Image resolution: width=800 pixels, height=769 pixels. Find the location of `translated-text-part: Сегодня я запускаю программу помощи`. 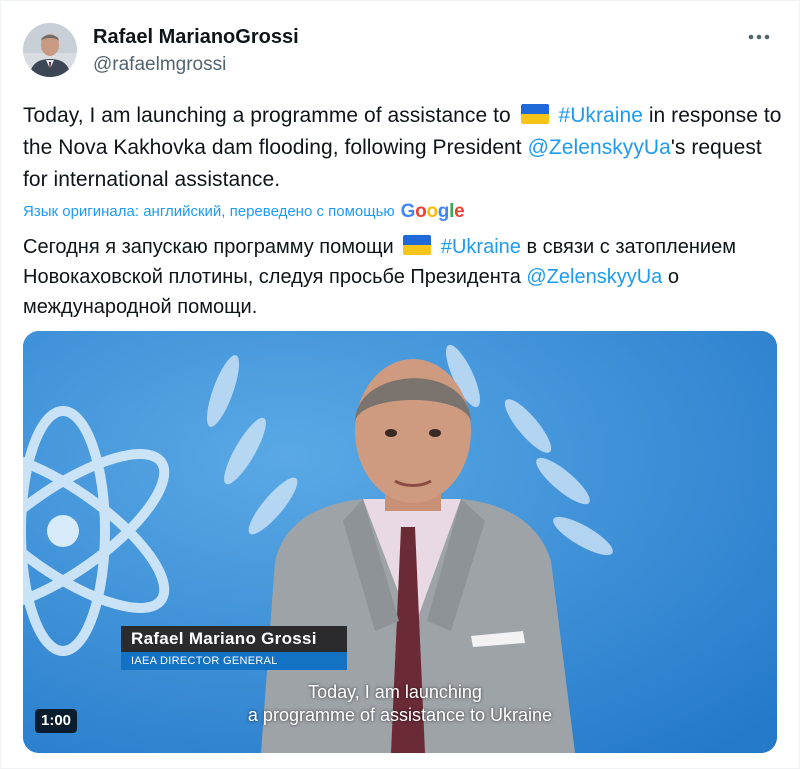

translated-text-part: Сегодня я запускаю программу помощи is located at coordinates (211, 247).